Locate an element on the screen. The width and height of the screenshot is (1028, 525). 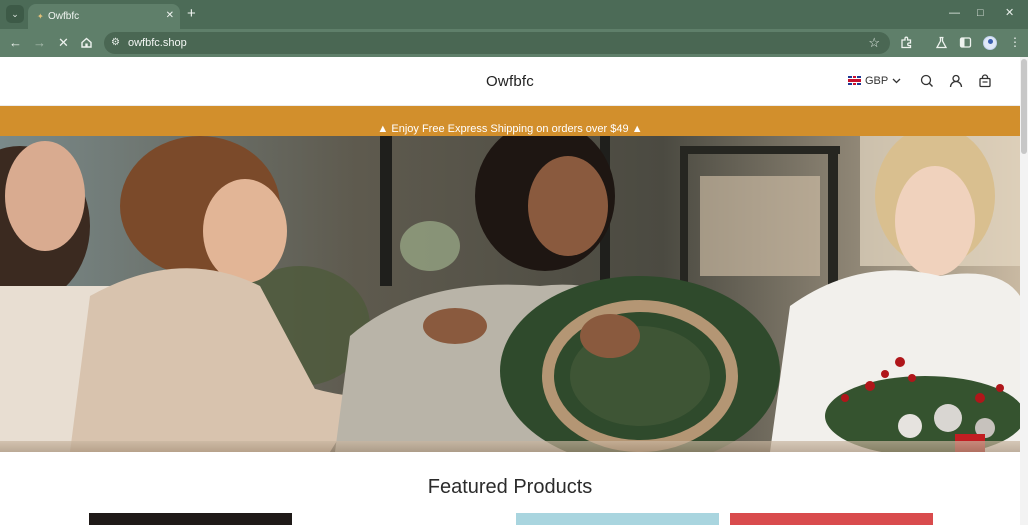
cart-icon is located at coordinates (985, 81).